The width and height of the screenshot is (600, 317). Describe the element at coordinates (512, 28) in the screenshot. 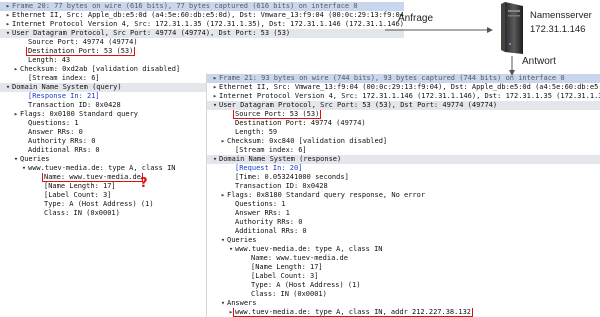

I see `server-icon` at that location.